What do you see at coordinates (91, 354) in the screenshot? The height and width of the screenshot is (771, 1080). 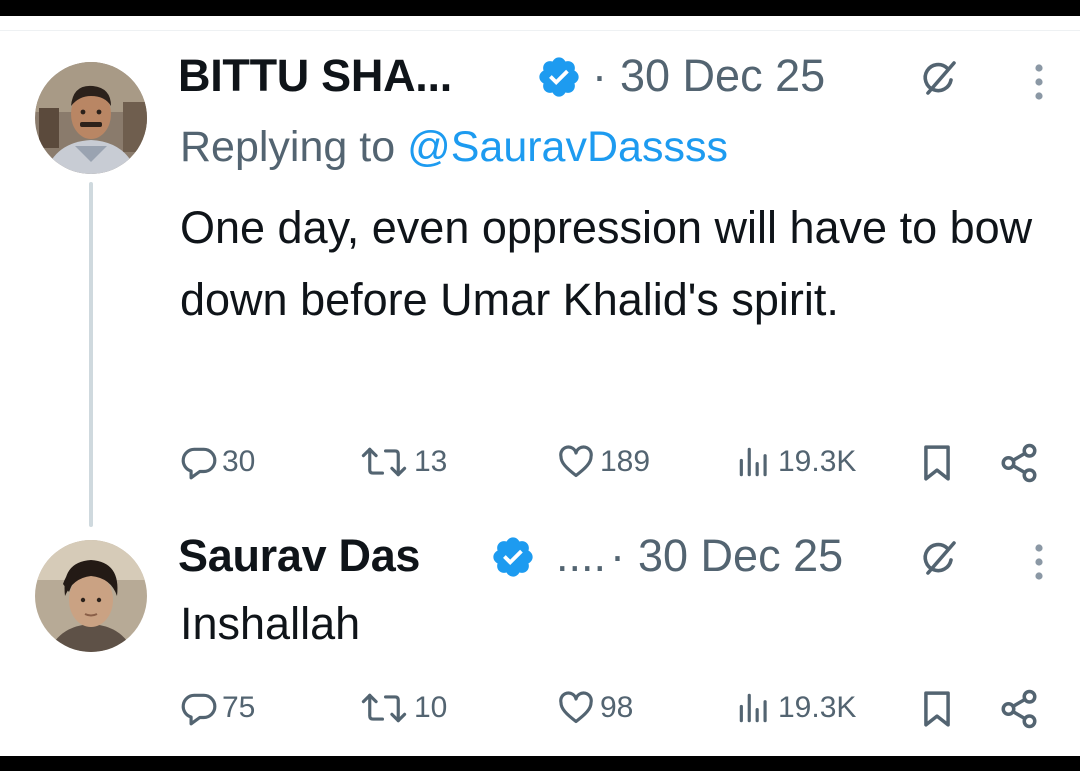 I see `thread-connector-line` at bounding box center [91, 354].